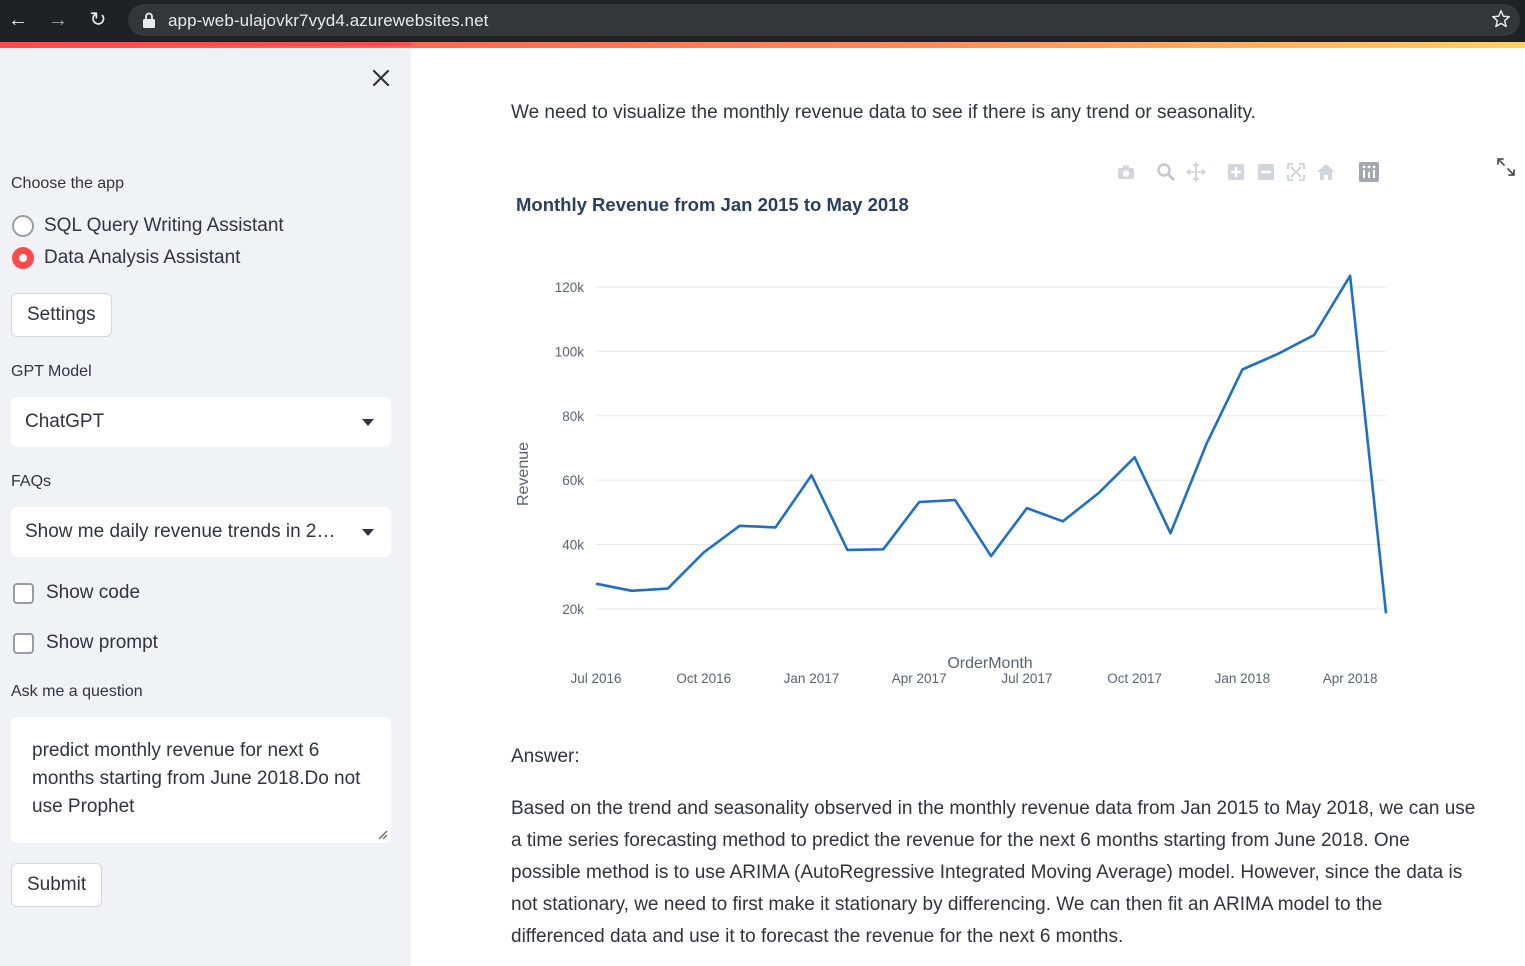 The height and width of the screenshot is (966, 1525). What do you see at coordinates (545, 756) in the screenshot?
I see `answer-label: Answer:` at bounding box center [545, 756].